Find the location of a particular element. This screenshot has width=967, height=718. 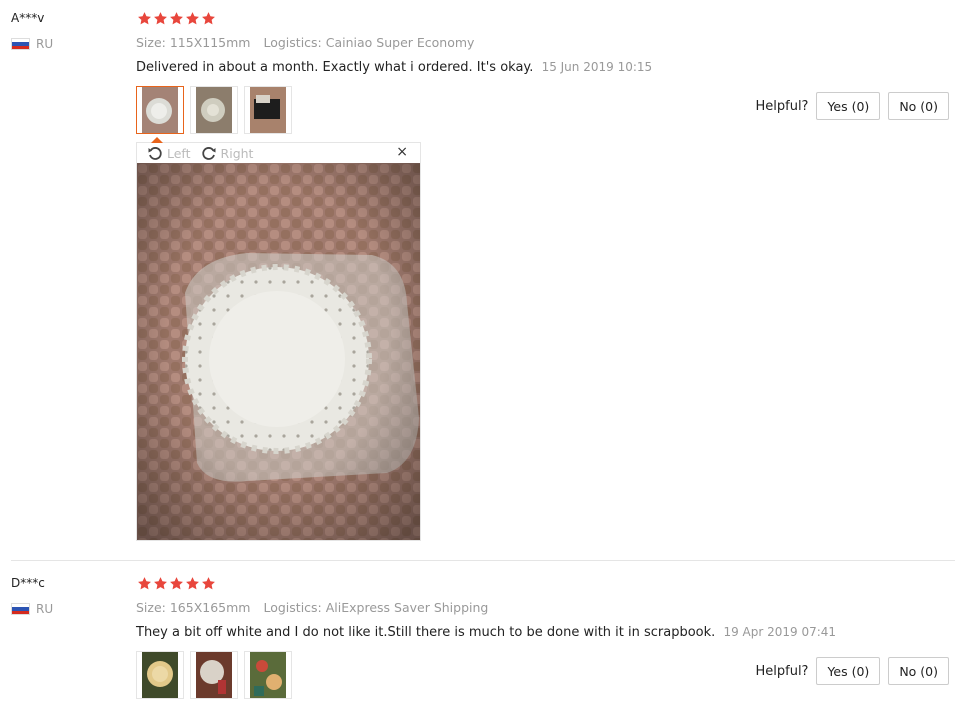

rotate-left-button: Left is located at coordinates (169, 153).